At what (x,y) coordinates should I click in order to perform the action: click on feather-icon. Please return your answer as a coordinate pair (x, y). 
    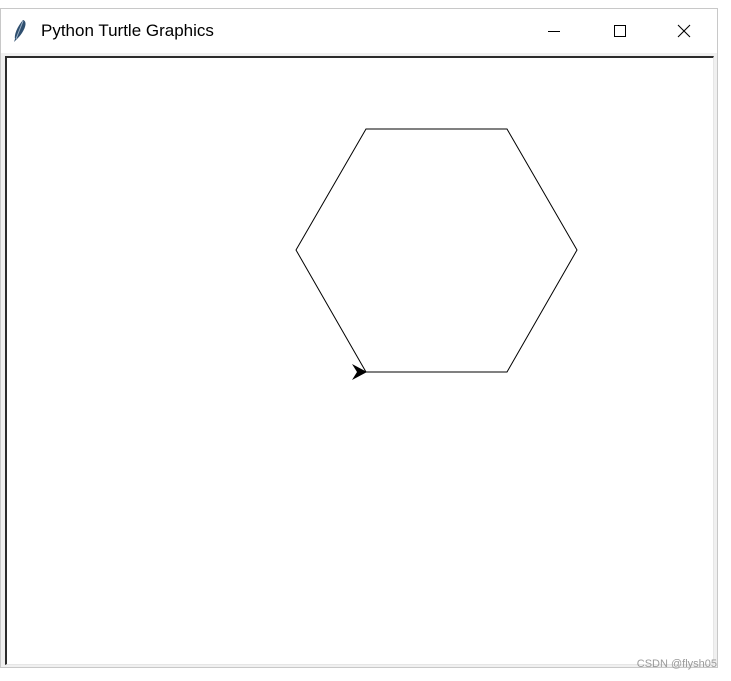
    Looking at the image, I should click on (20, 31).